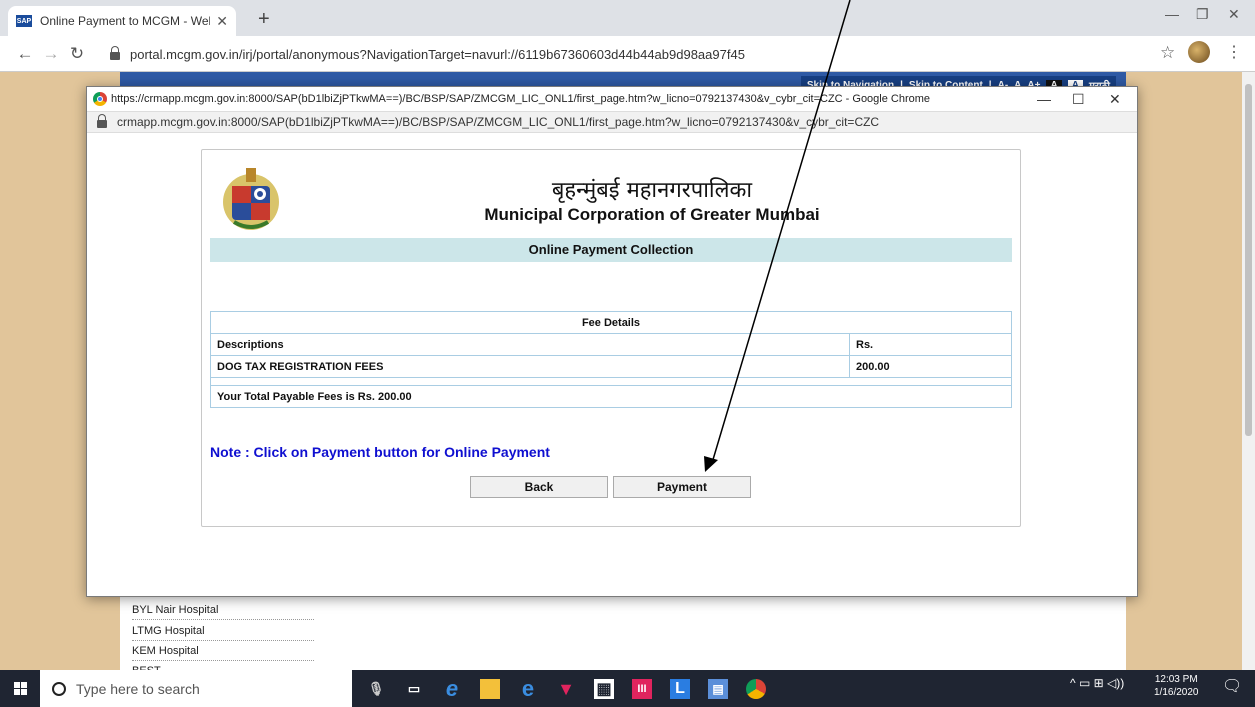 The width and height of the screenshot is (1255, 707). Describe the element at coordinates (930, 344) in the screenshot. I see `header-amount: Rs.` at that location.